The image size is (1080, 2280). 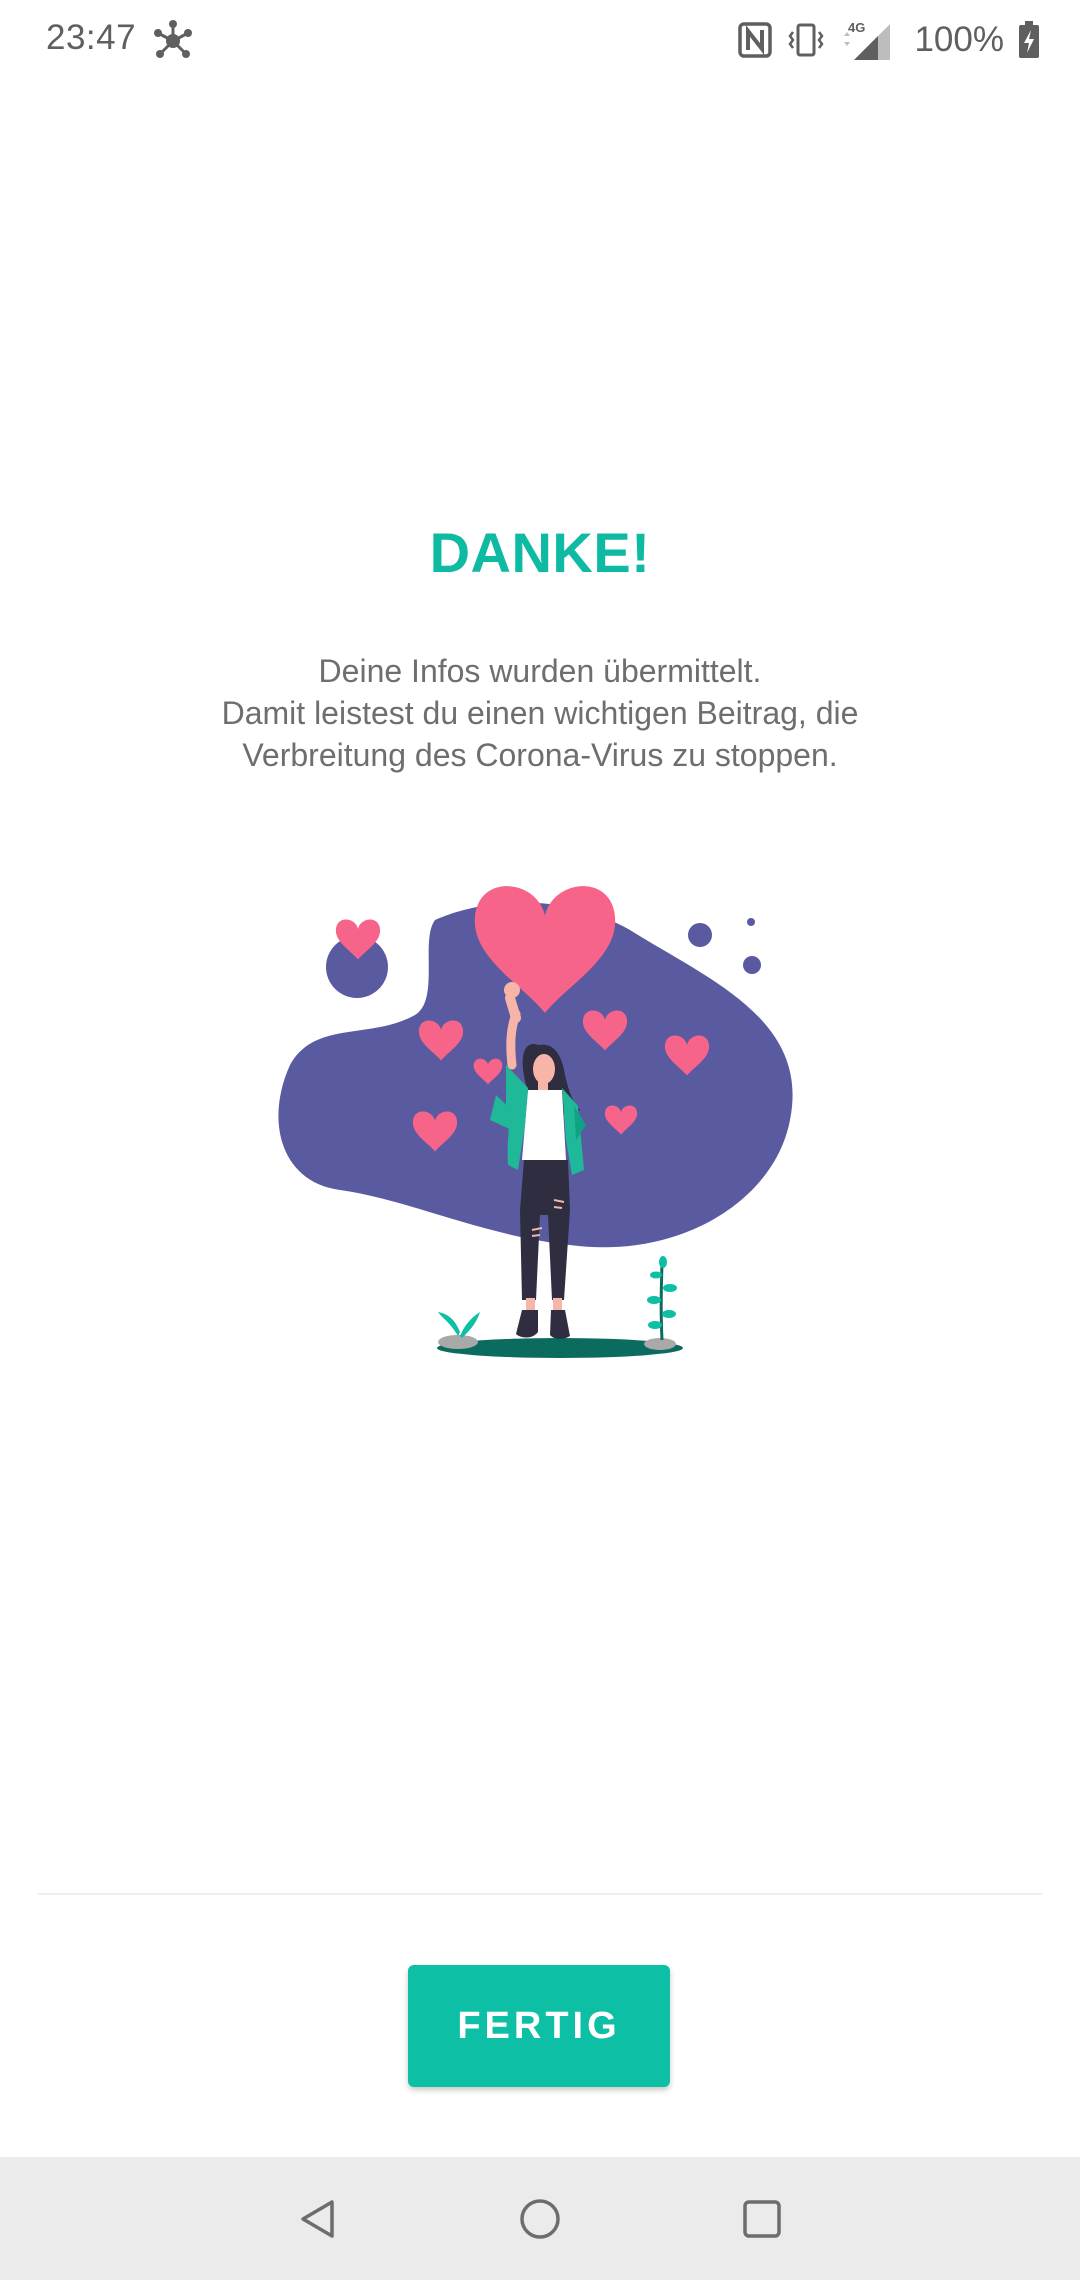 What do you see at coordinates (755, 40) in the screenshot?
I see `nfc-icon` at bounding box center [755, 40].